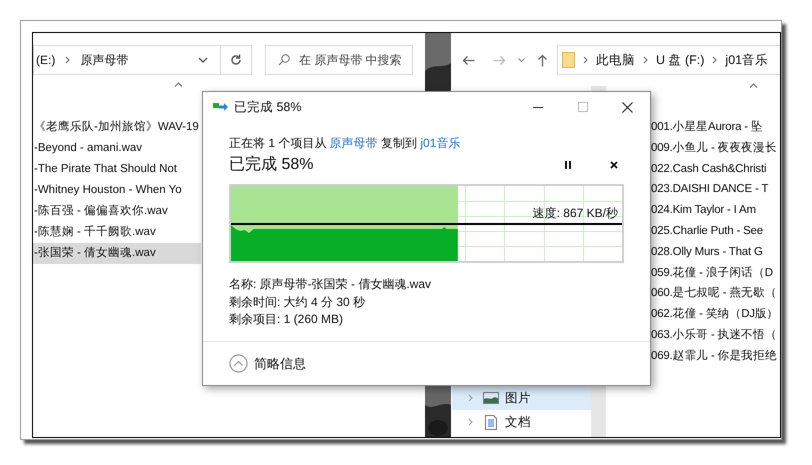  Describe the element at coordinates (537, 107) in the screenshot. I see `minimize-icon` at that location.